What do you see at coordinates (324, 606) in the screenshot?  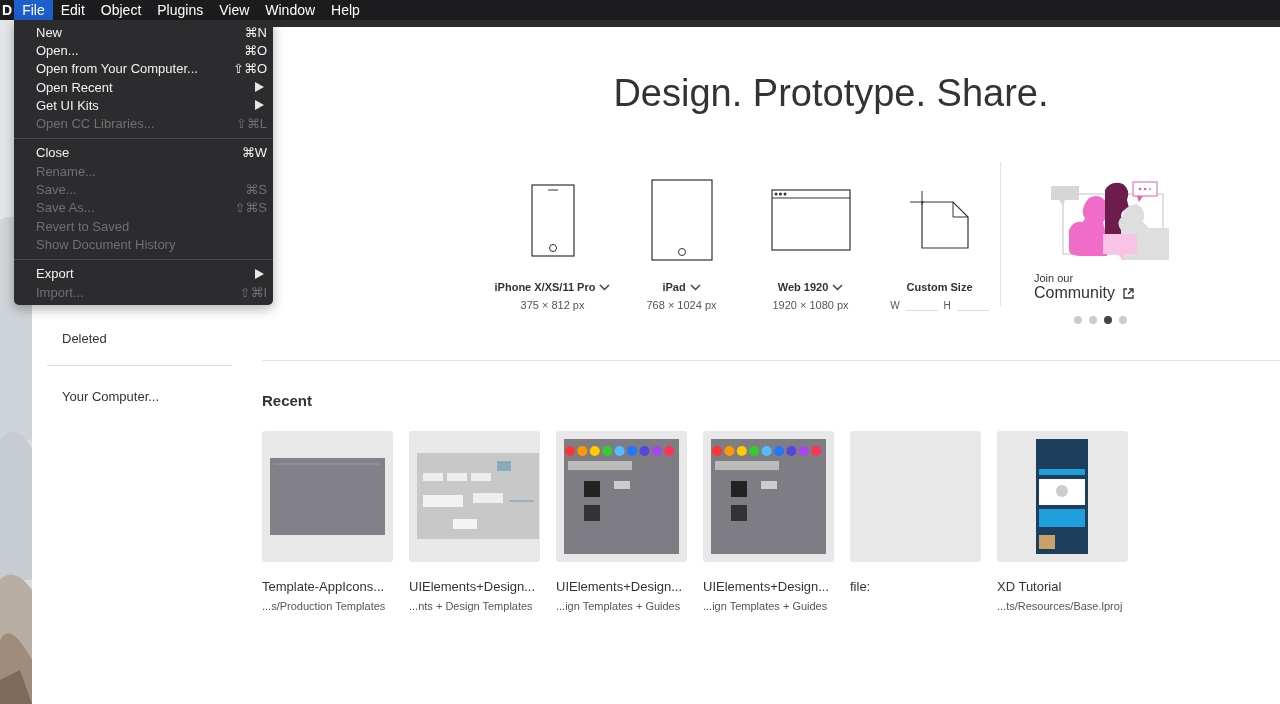 I see `file-path: ...s/Production Templates` at bounding box center [324, 606].